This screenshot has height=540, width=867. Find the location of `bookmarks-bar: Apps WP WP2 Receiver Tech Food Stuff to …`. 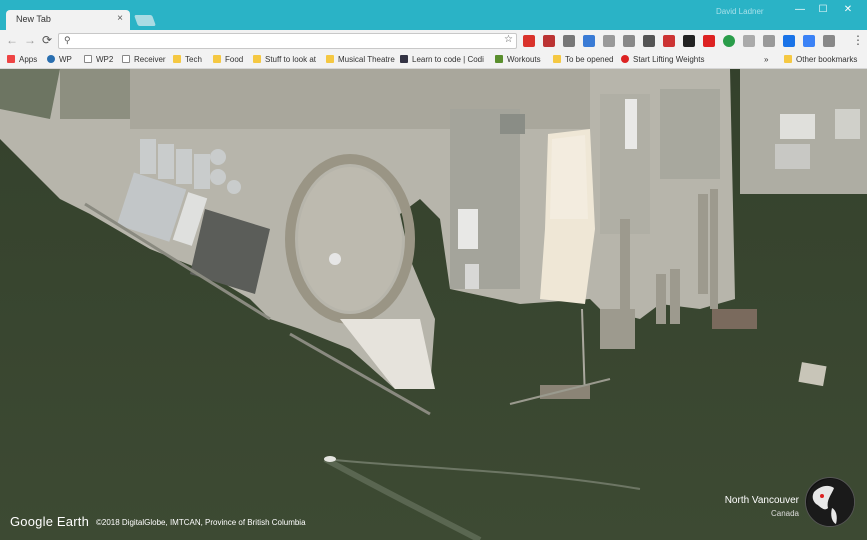

bookmarks-bar: Apps WP WP2 Receiver Tech Food Stuff to … is located at coordinates (433, 60).